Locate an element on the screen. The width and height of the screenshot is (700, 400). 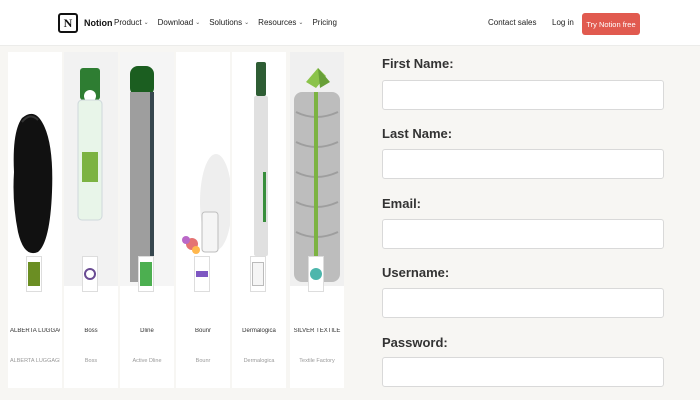
product-card: Boss Boss is located at coordinates (91, 220).